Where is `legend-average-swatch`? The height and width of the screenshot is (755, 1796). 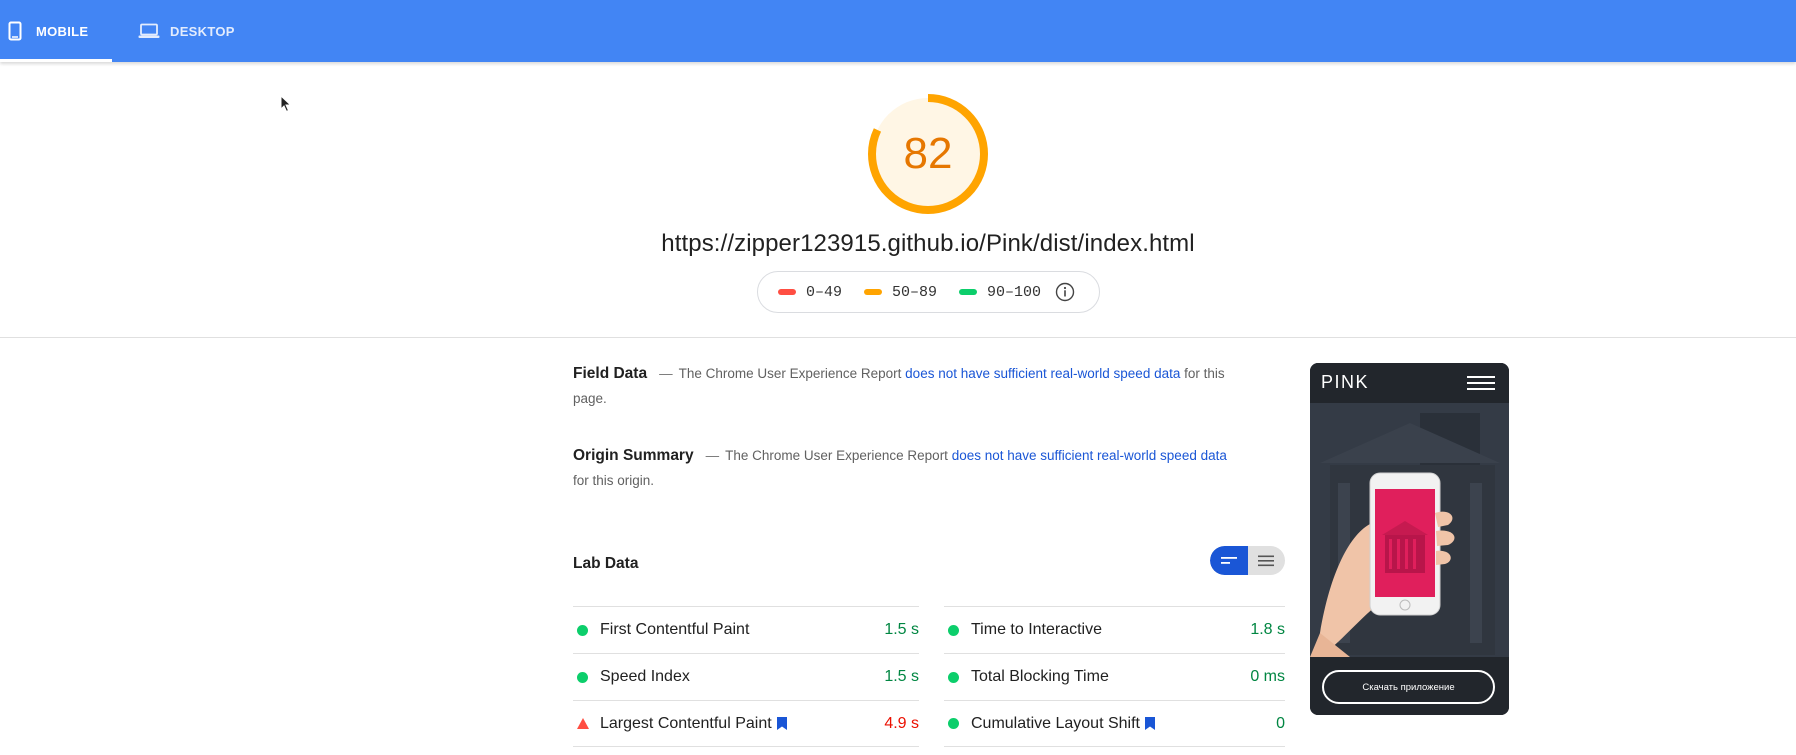 legend-average-swatch is located at coordinates (873, 292).